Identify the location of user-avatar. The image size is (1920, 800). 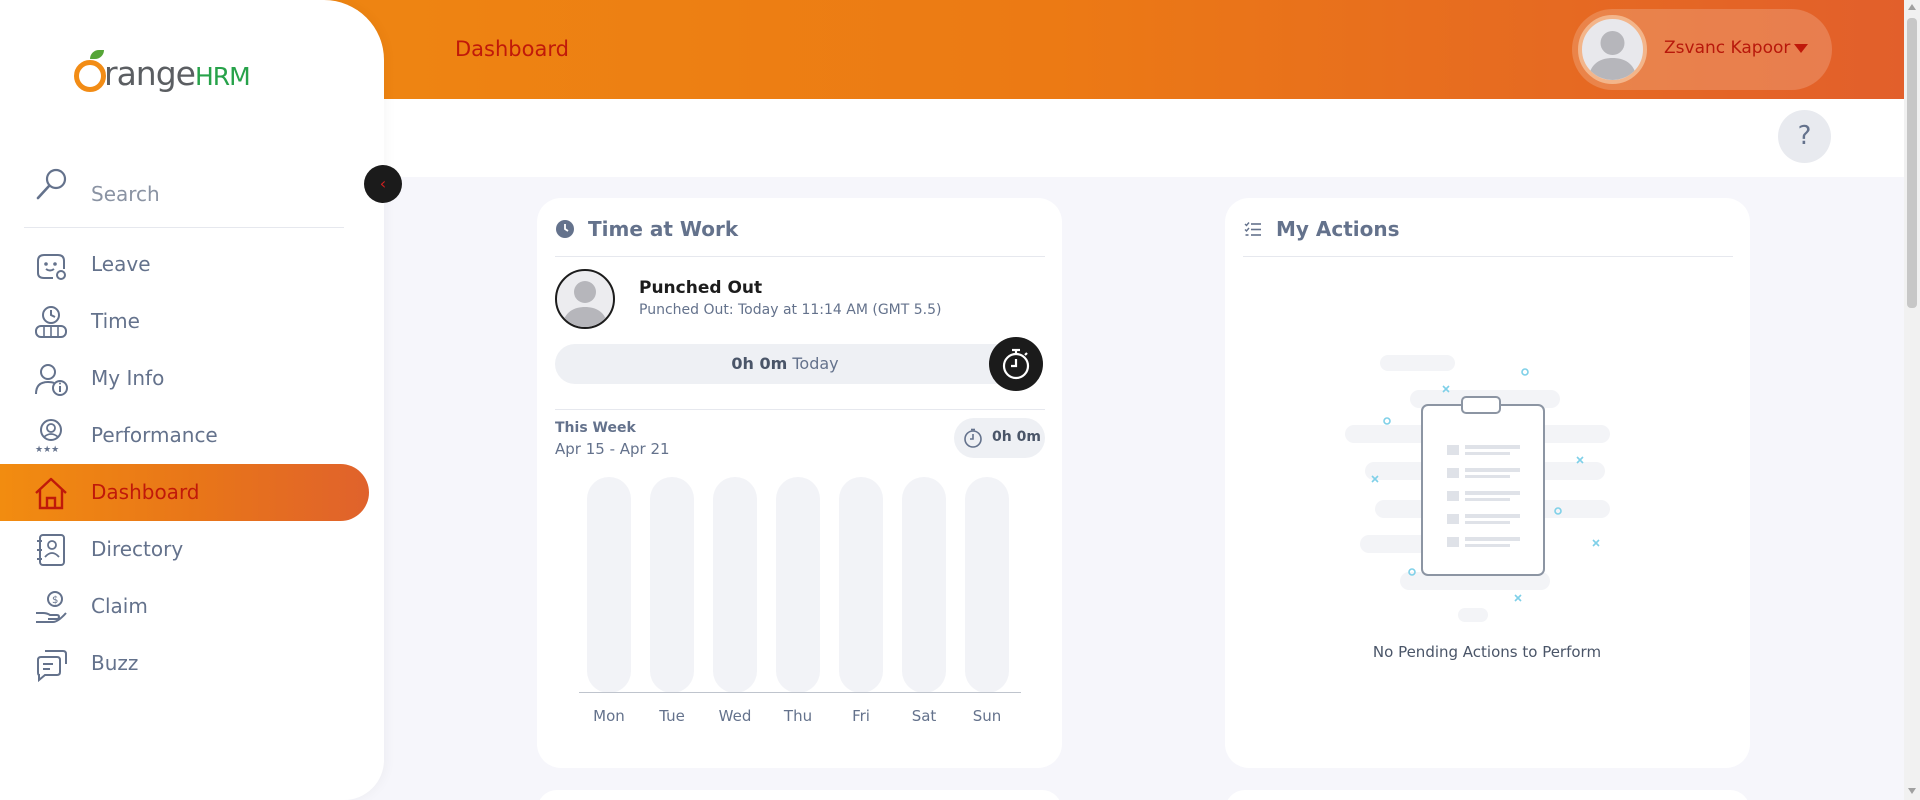
(1612, 49).